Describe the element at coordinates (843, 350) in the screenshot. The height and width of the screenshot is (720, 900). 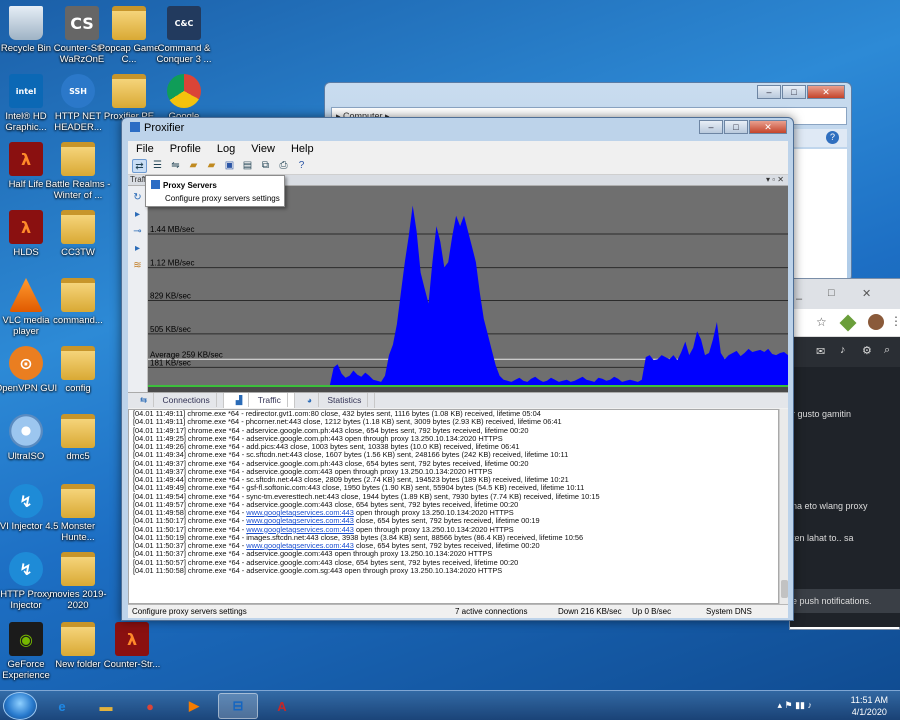
I see `bell-icon: ♪` at that location.